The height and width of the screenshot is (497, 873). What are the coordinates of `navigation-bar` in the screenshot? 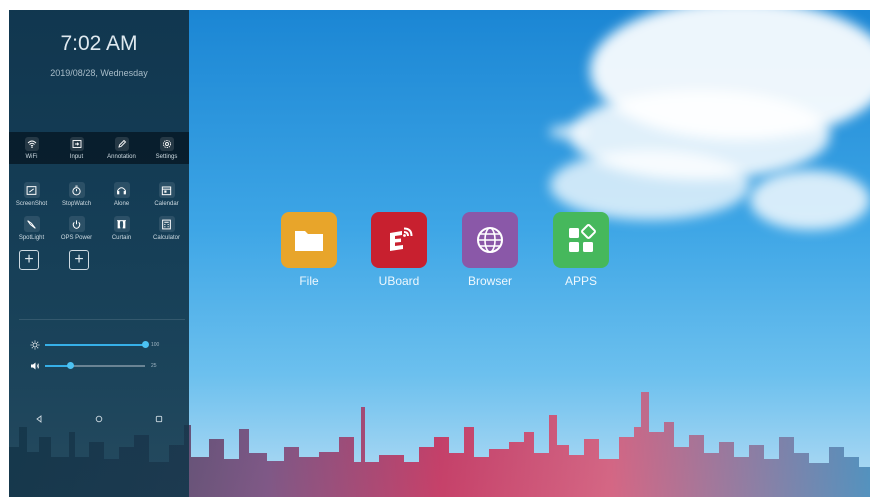 It's located at (99, 419).